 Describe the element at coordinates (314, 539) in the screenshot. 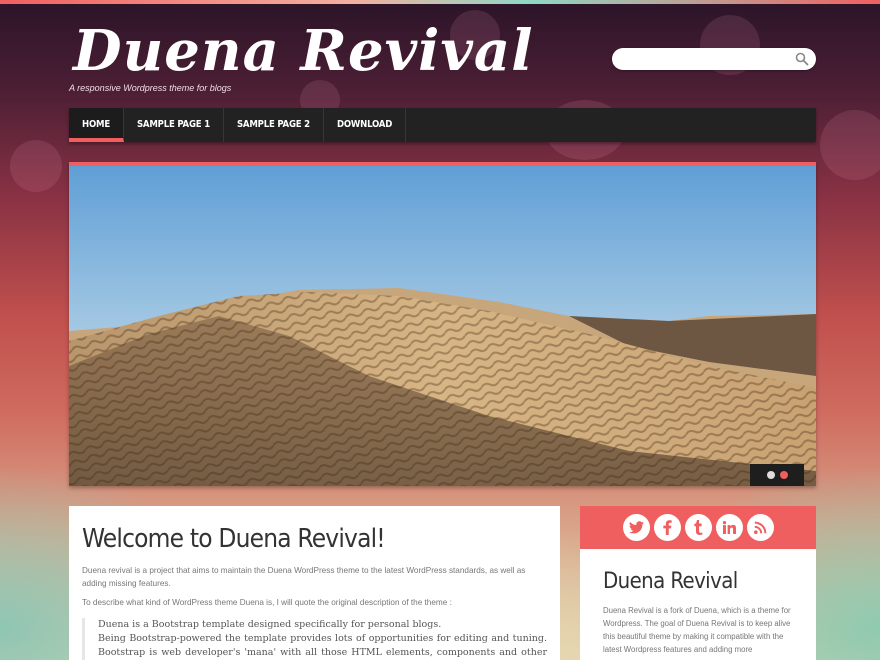

I see `post-title: Welcome to Duena Revival!` at that location.